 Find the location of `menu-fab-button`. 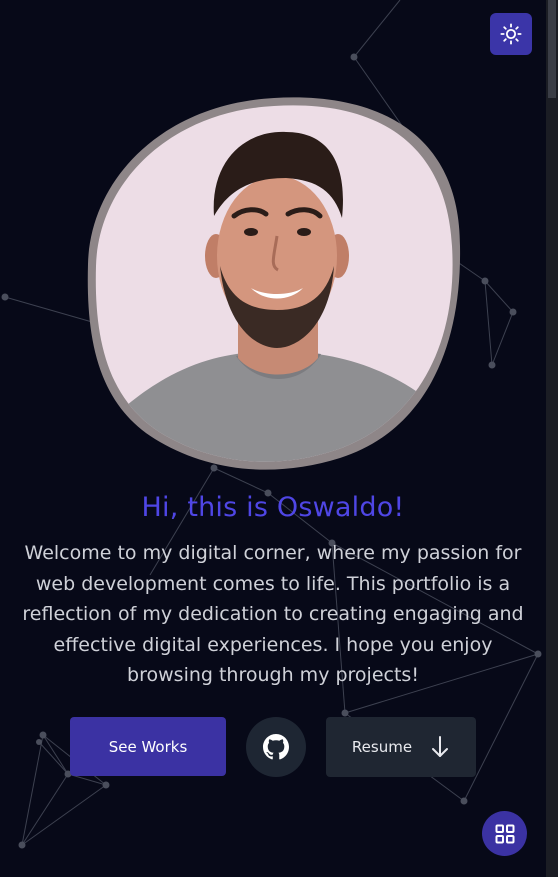

menu-fab-button is located at coordinates (504, 833).